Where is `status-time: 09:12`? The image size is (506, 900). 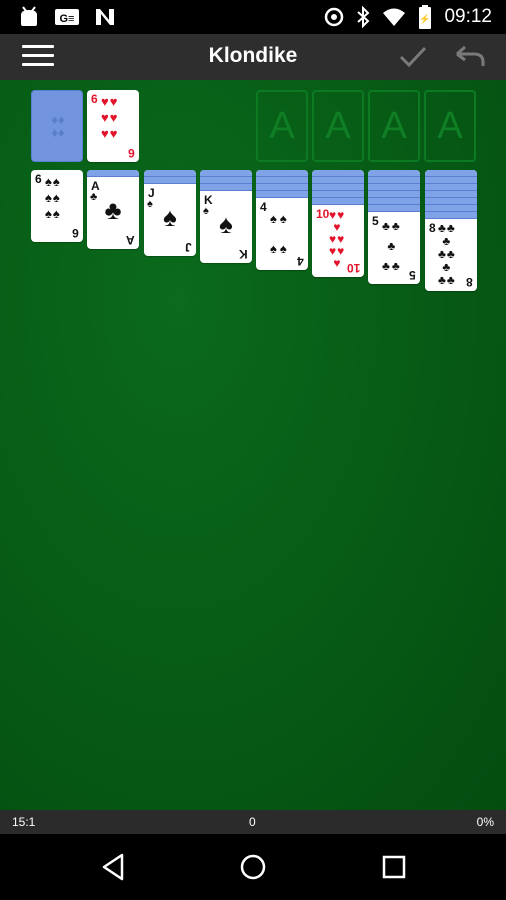
status-time: 09:12 is located at coordinates (468, 16).